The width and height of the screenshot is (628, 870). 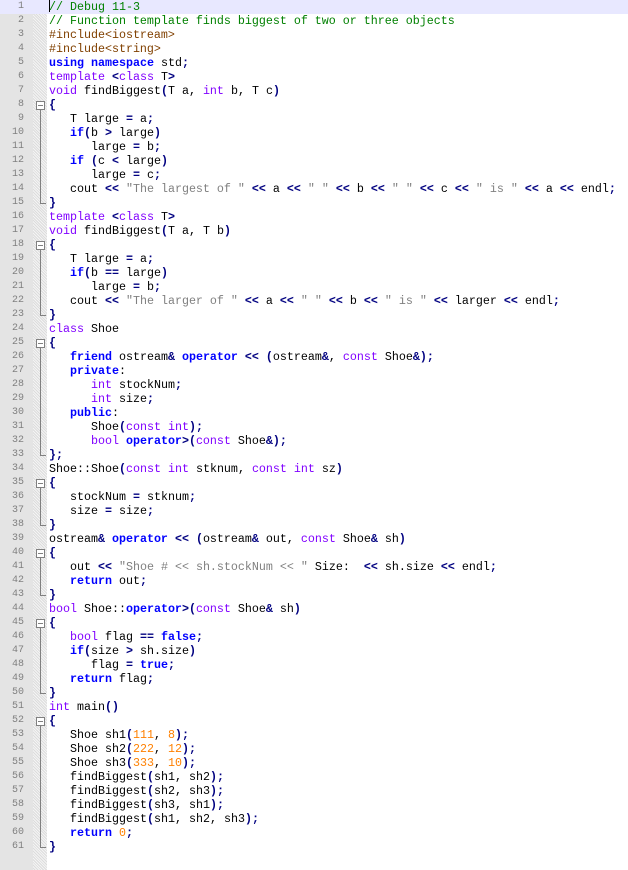 I want to click on code-line: 54 Shoe sh2(222, 12);, so click(x=314, y=749).